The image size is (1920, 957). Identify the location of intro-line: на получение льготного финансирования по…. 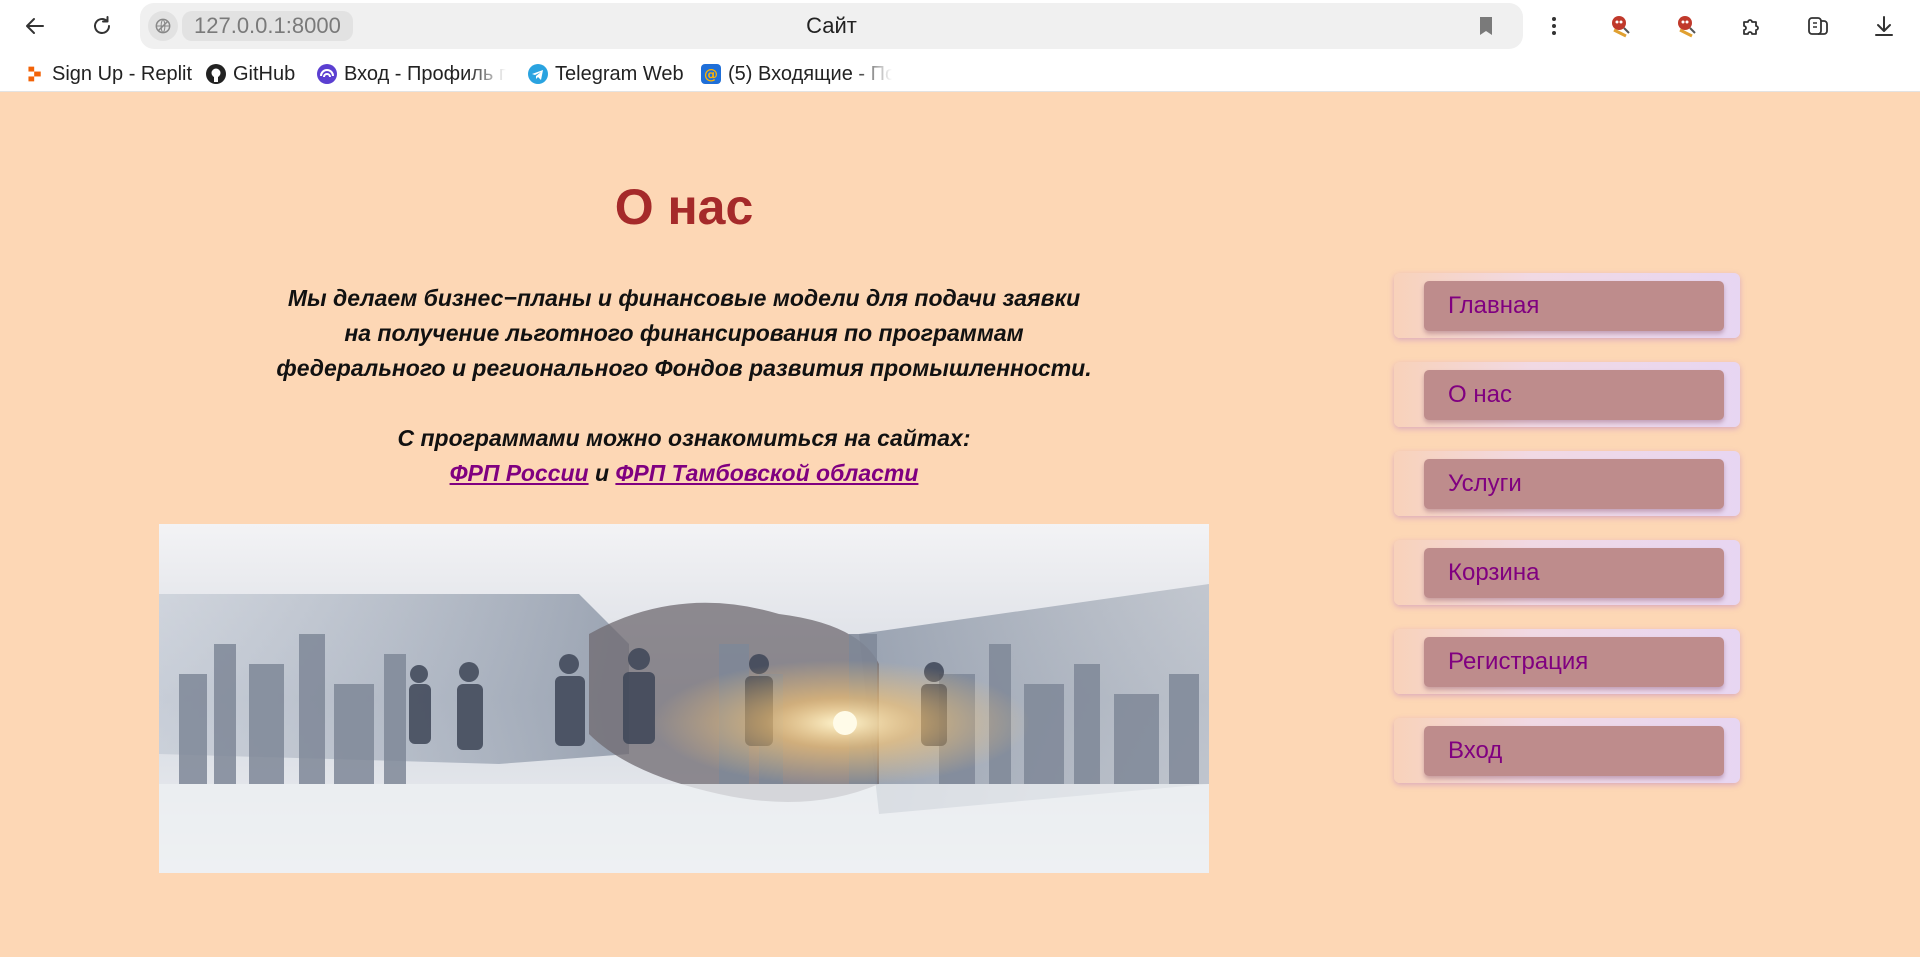
(684, 333).